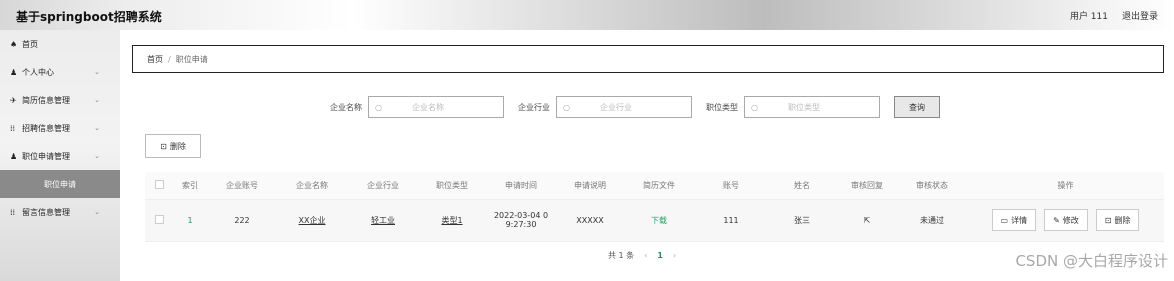 Image resolution: width=1174 pixels, height=281 pixels. What do you see at coordinates (14, 44) in the screenshot?
I see `home-icon: ♠` at bounding box center [14, 44].